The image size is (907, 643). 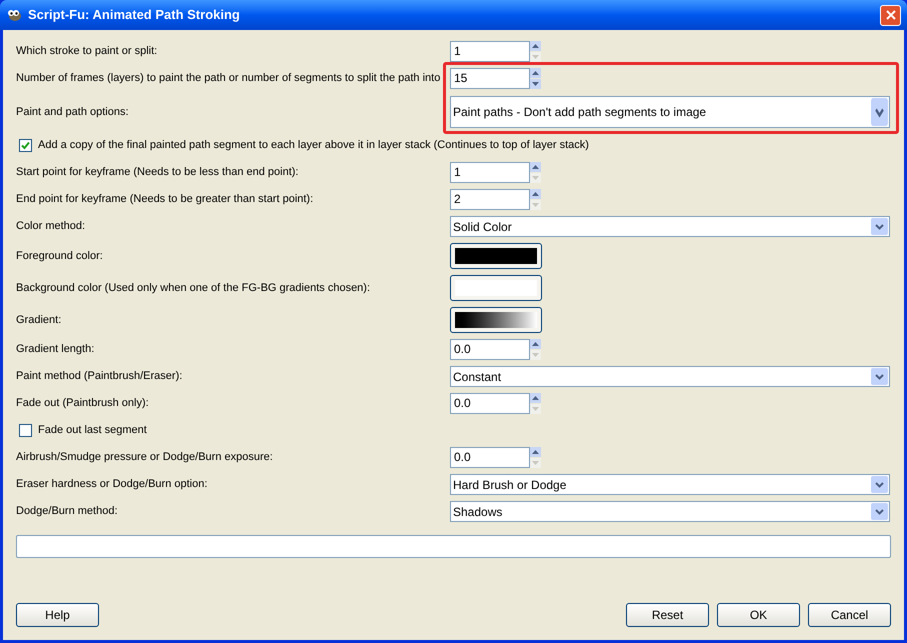 I want to click on dropdown: Hard Brush or Dodge, so click(x=670, y=484).